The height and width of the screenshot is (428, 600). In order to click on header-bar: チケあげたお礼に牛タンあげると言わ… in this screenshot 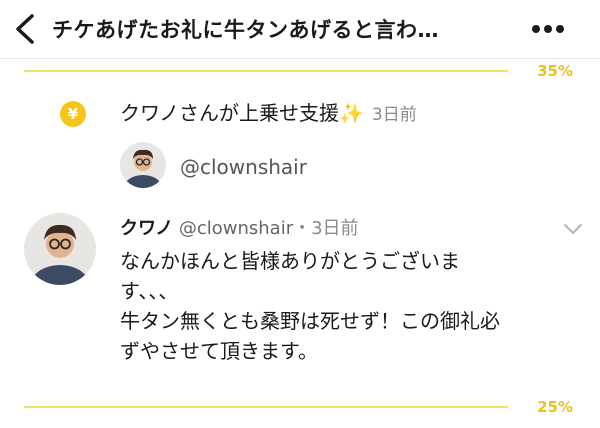, I will do `click(300, 29)`.